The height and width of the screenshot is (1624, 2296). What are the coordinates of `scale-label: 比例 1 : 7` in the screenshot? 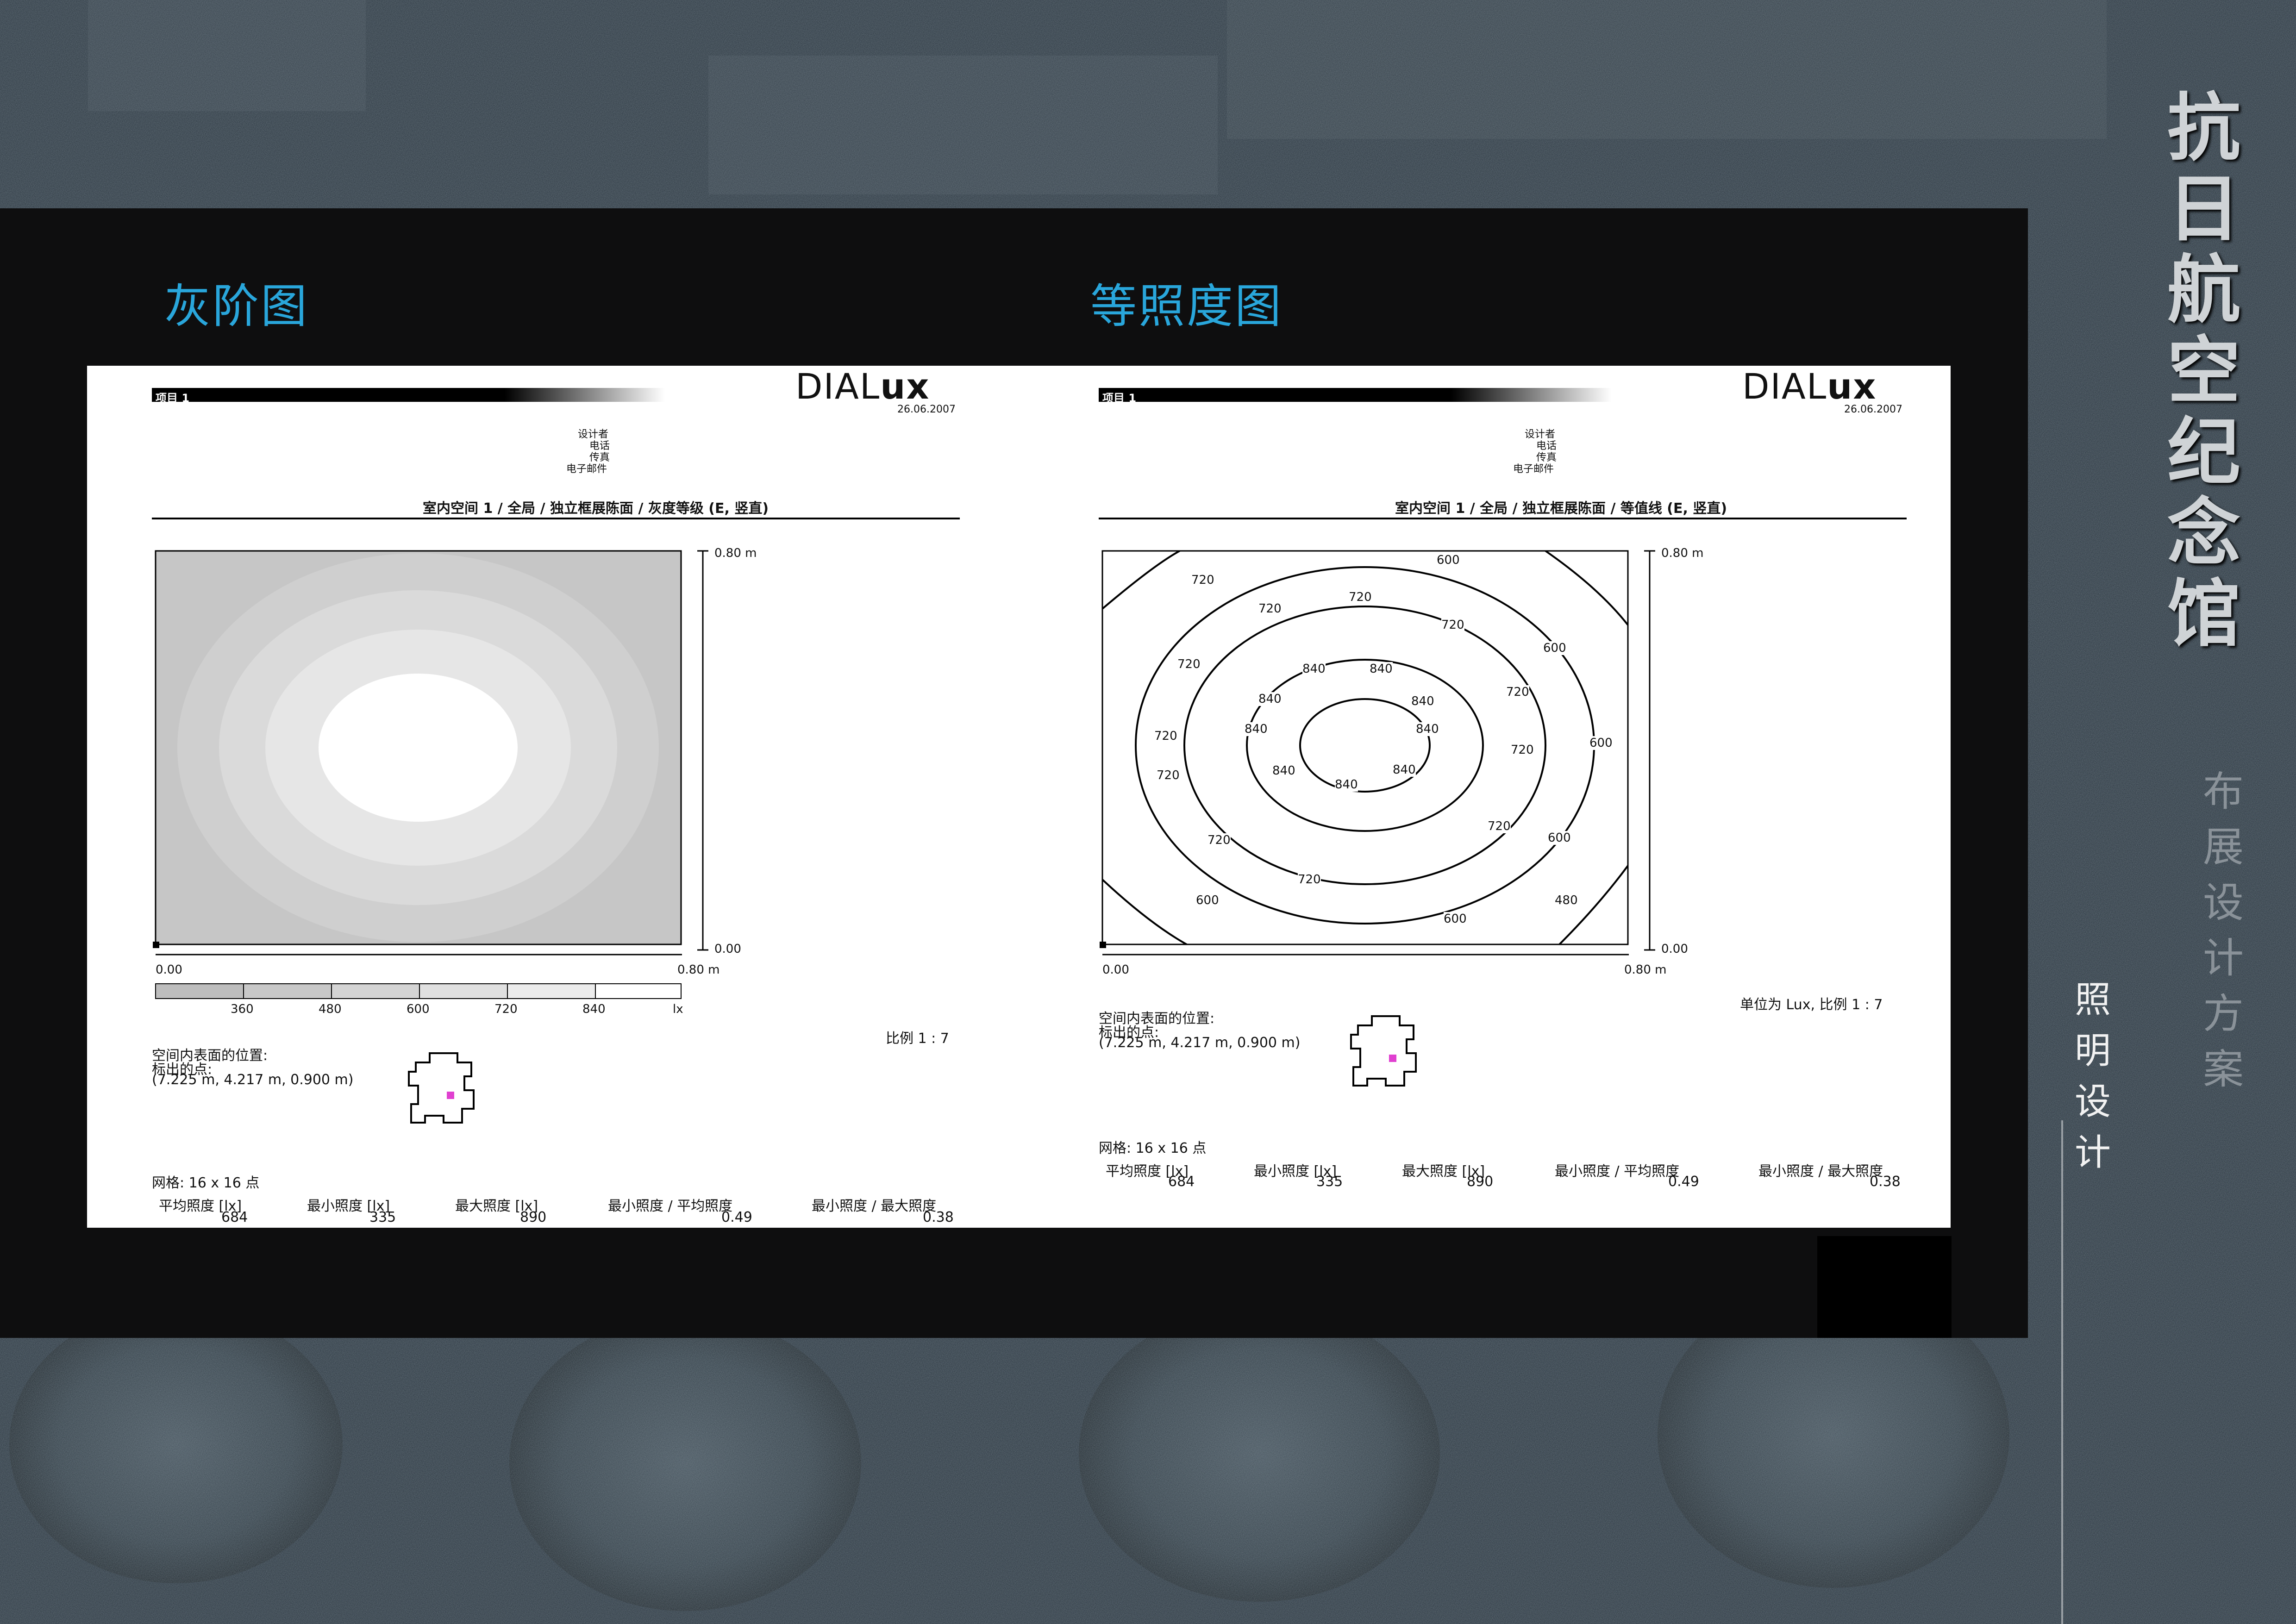 It's located at (918, 1039).